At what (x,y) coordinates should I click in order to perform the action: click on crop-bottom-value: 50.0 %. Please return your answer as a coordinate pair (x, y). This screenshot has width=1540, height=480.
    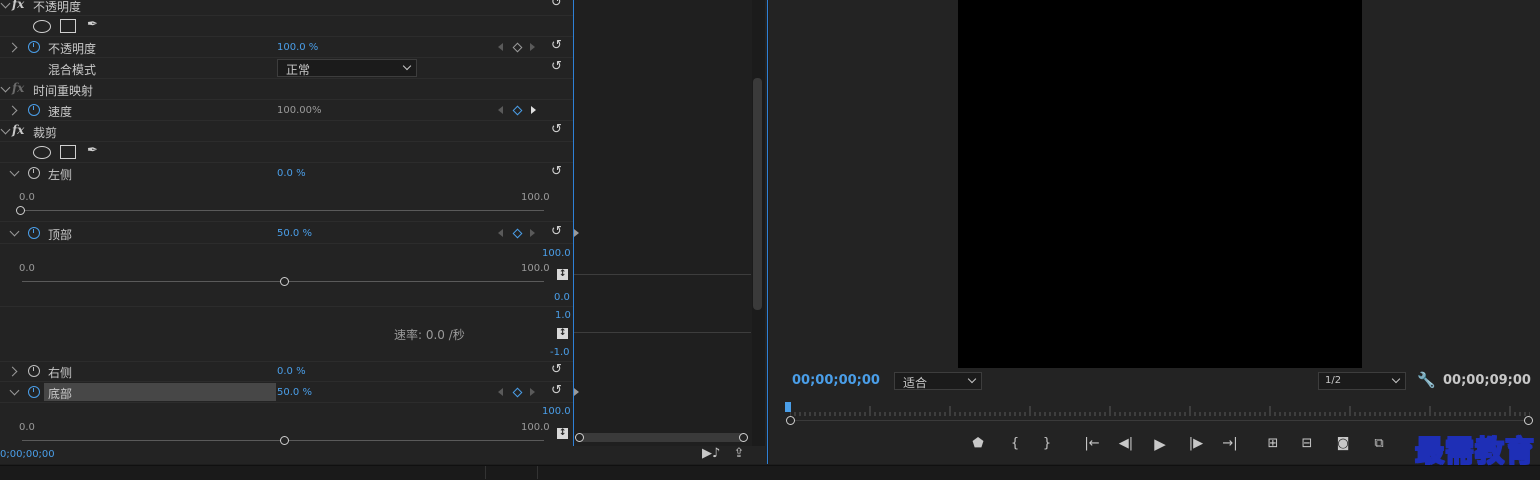
    Looking at the image, I should click on (294, 392).